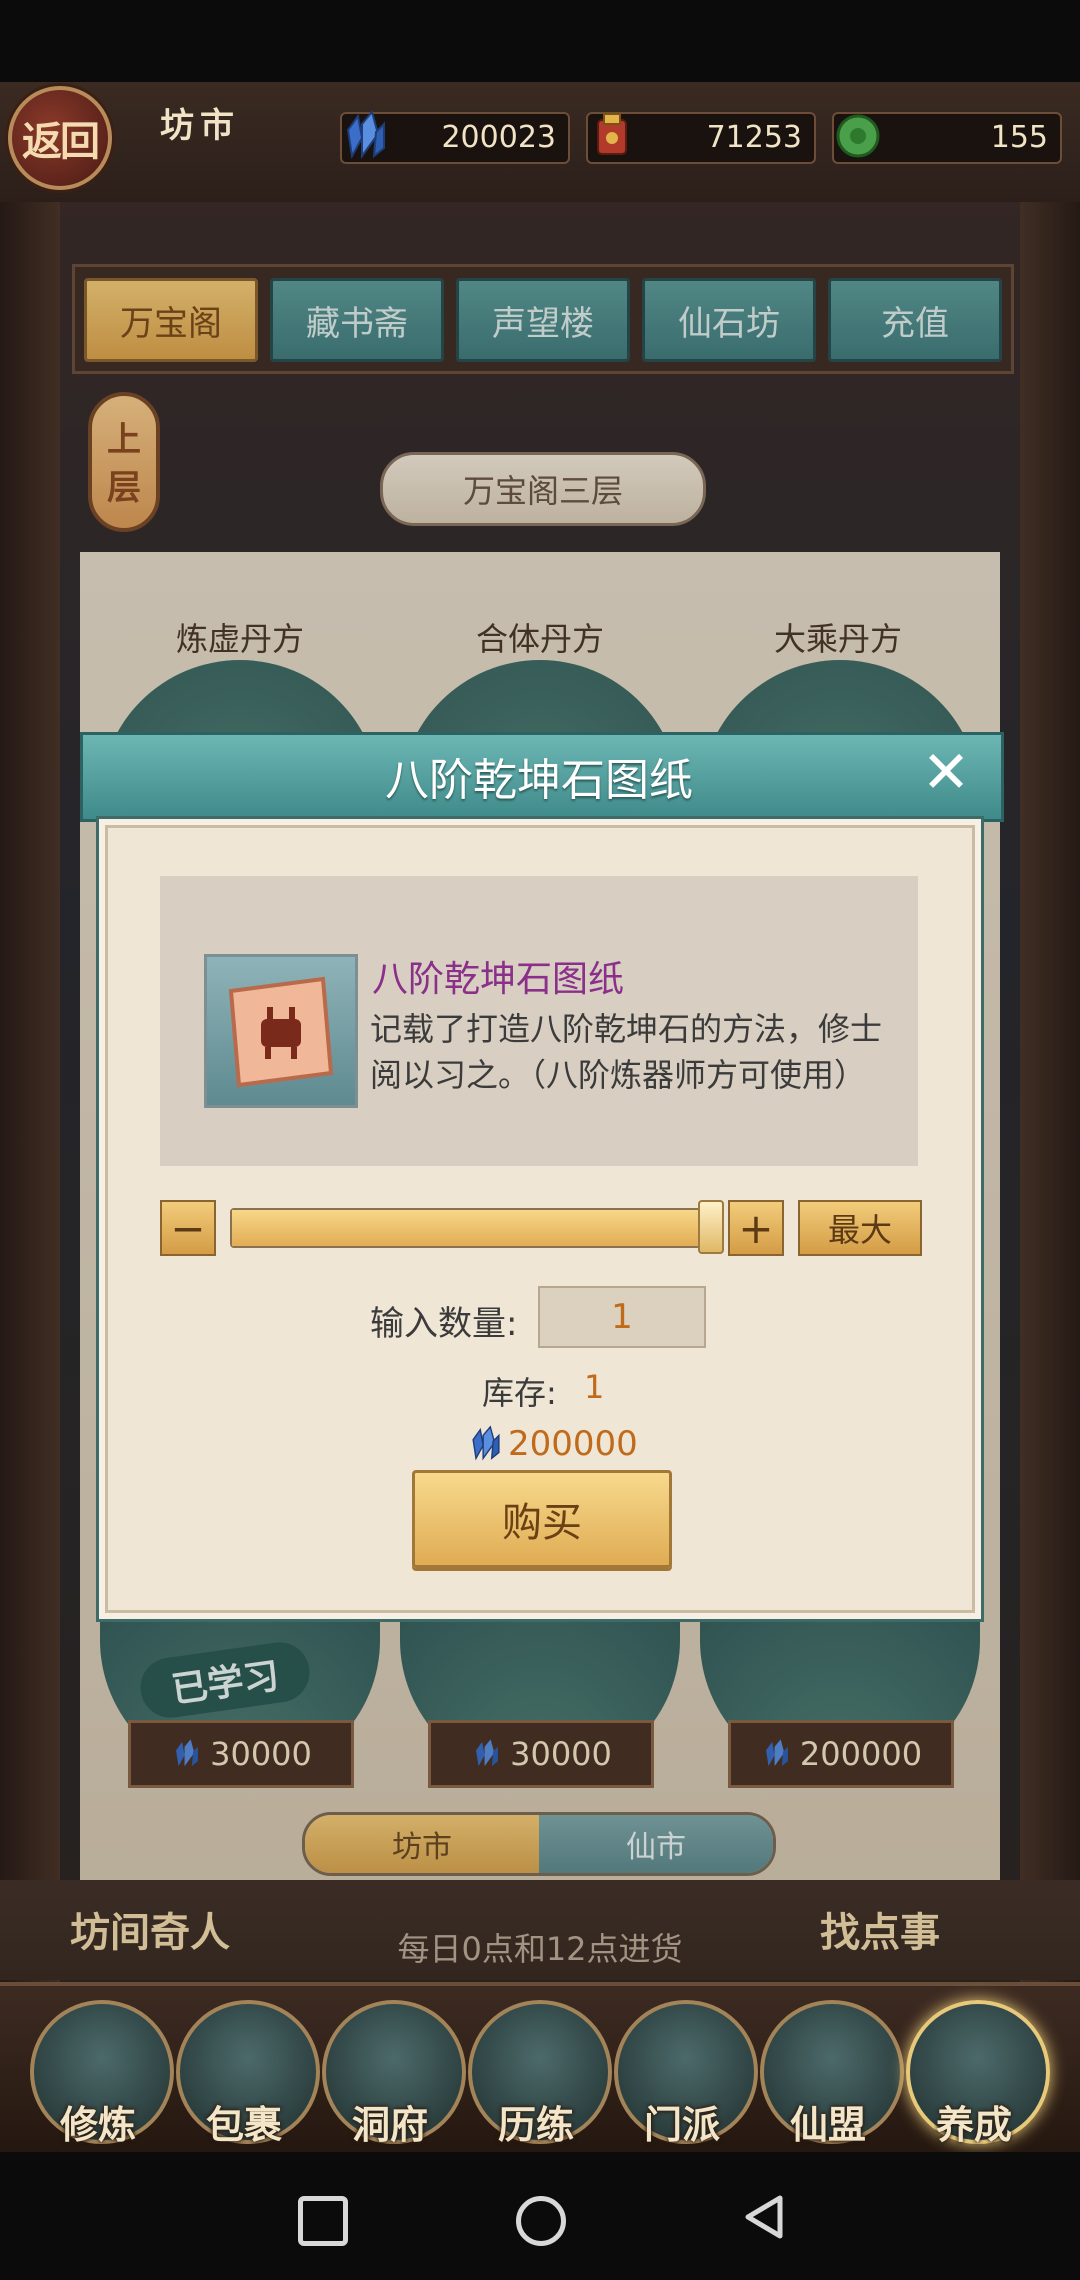  What do you see at coordinates (754, 137) in the screenshot?
I see `currency-value: 71253` at bounding box center [754, 137].